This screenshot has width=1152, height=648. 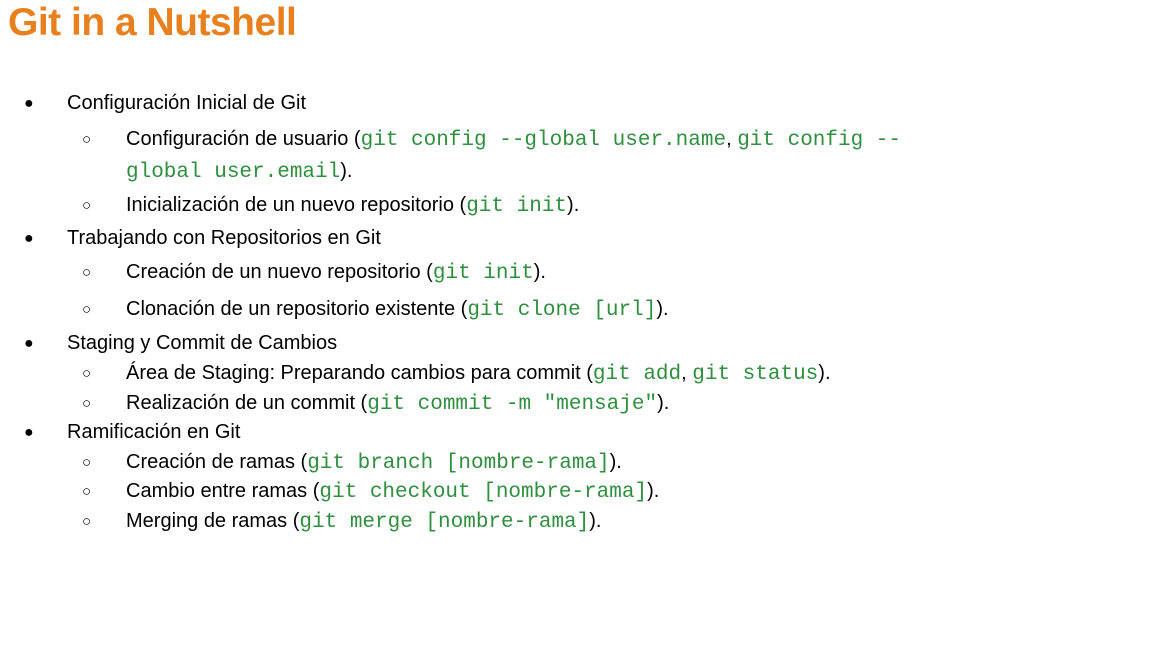 What do you see at coordinates (296, 205) in the screenshot?
I see `item-text: Inicialización de un nuevo repositorio (` at bounding box center [296, 205].